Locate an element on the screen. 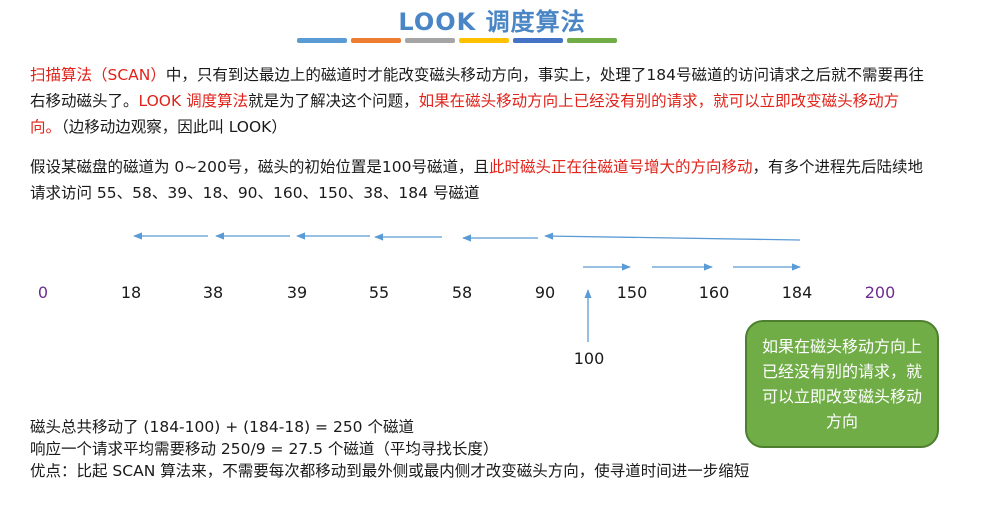  track-label-18: 18 is located at coordinates (131, 292).